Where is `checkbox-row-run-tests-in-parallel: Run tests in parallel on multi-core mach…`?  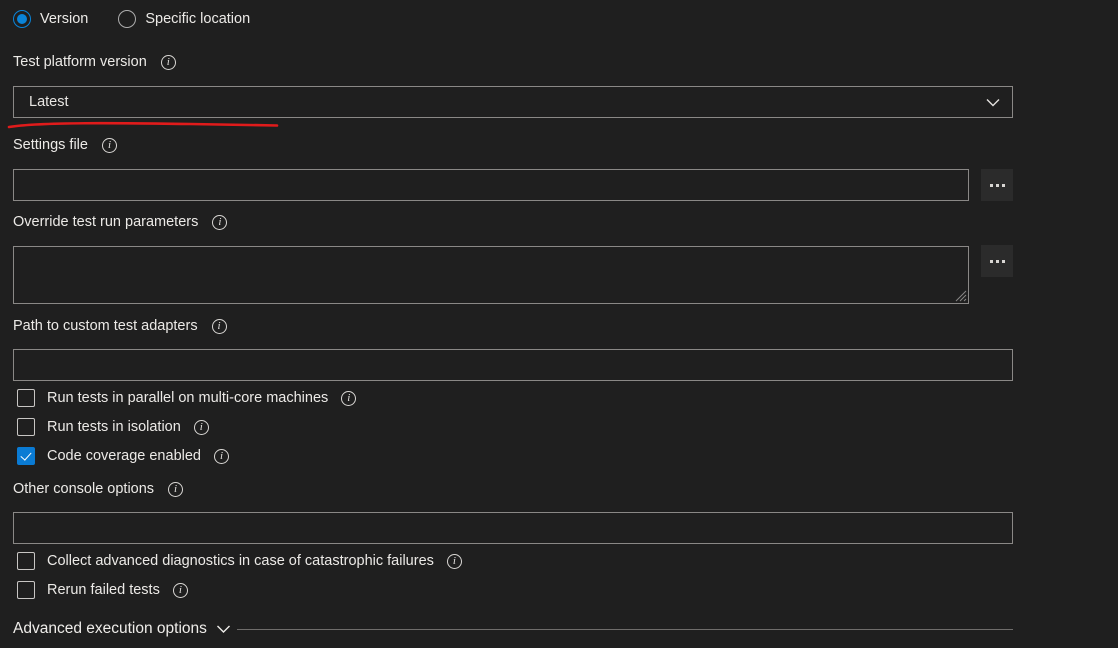 checkbox-row-run-tests-in-parallel: Run tests in parallel on multi-core mach… is located at coordinates (187, 398).